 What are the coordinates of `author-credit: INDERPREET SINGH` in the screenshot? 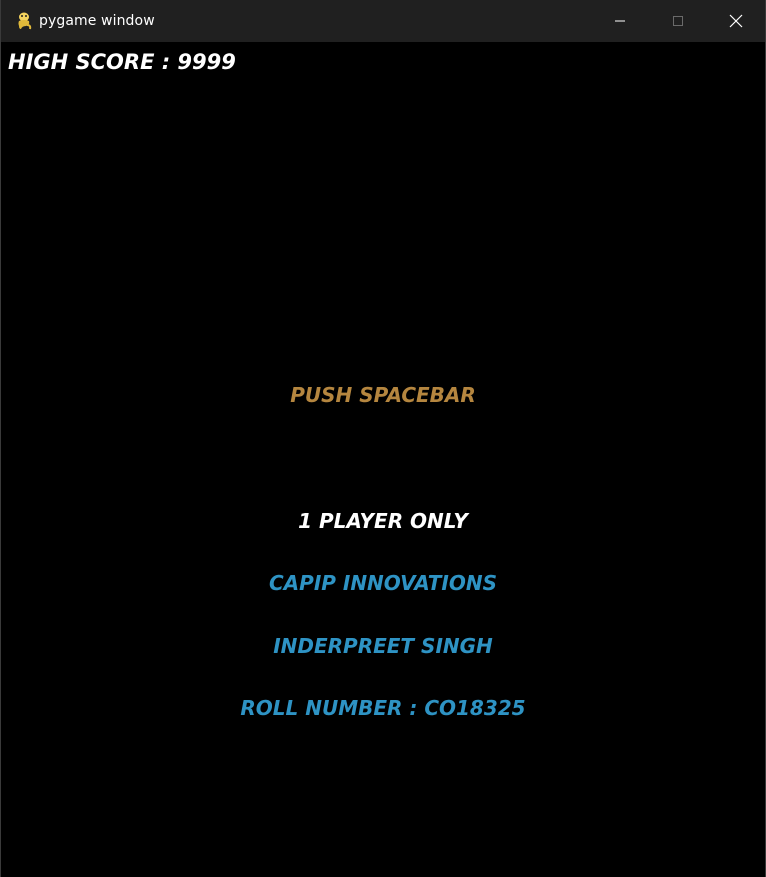 It's located at (383, 646).